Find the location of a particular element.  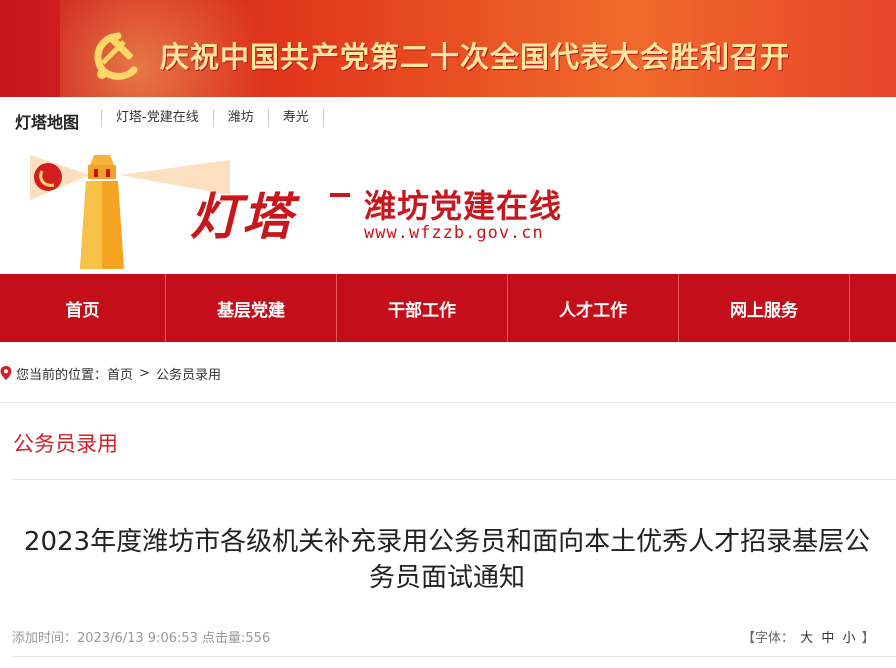

sitemap-link: 灯塔地图 is located at coordinates (47, 121).